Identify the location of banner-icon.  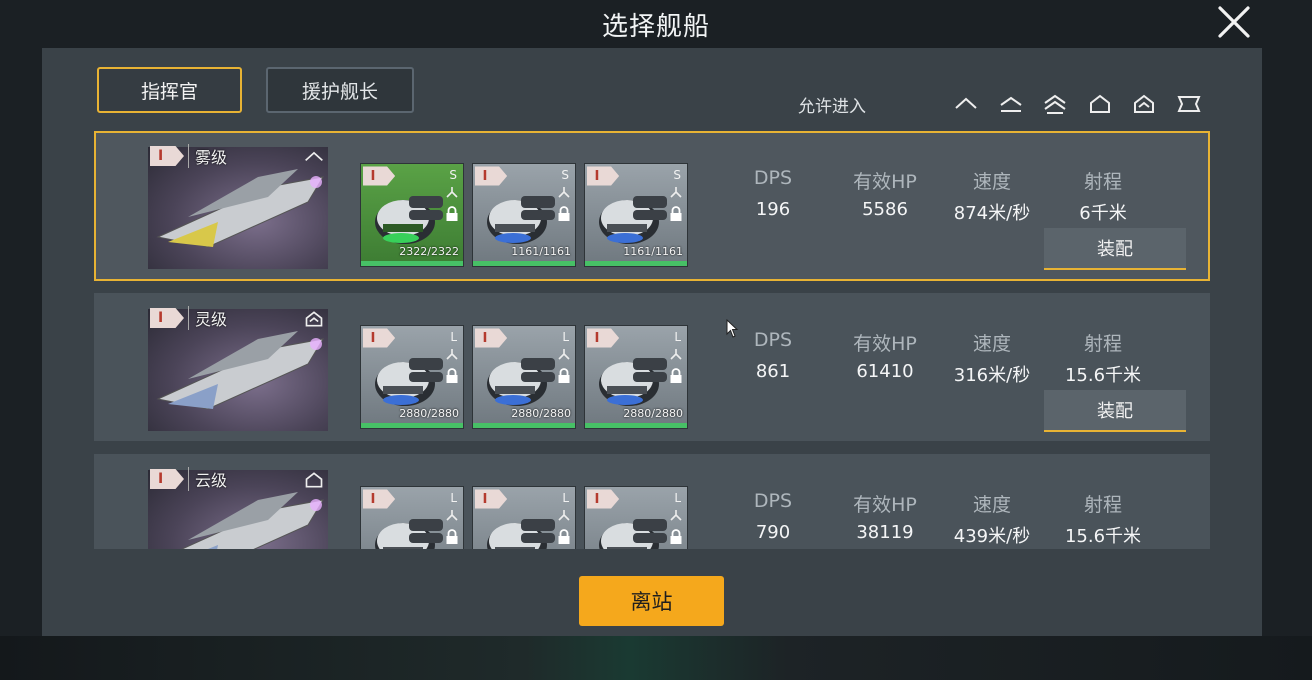
(1189, 104).